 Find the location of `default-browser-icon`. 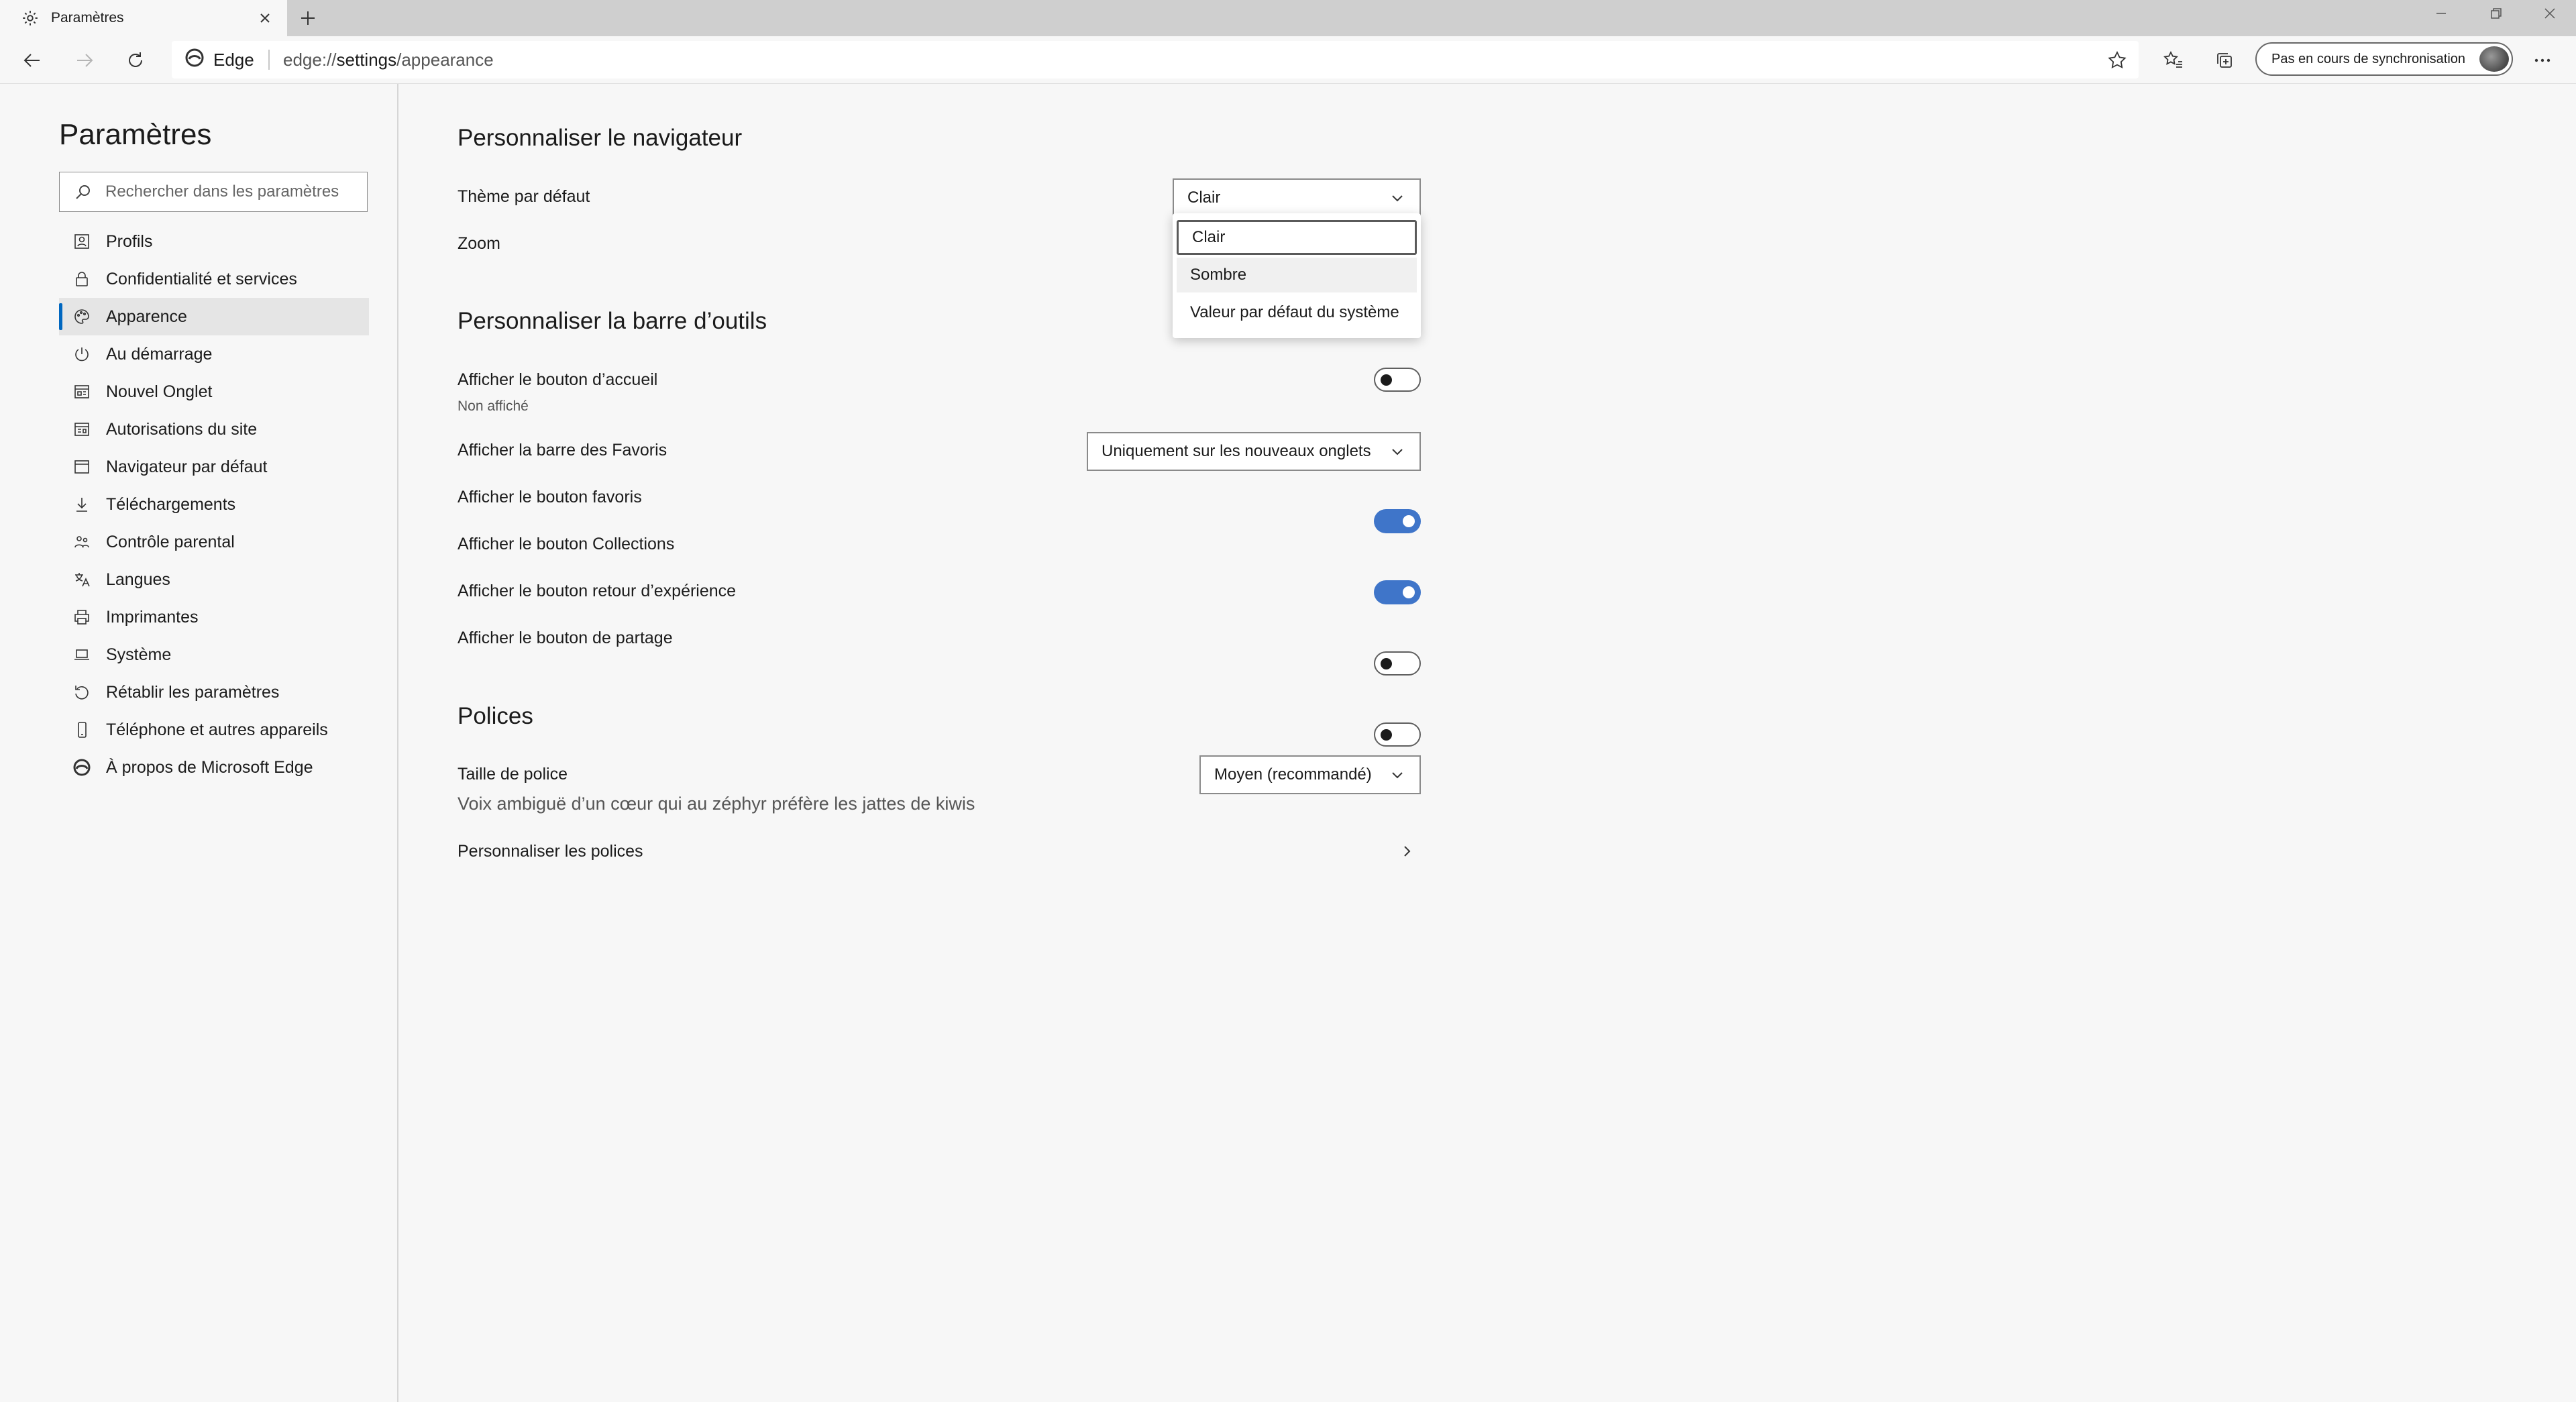

default-browser-icon is located at coordinates (82, 467).